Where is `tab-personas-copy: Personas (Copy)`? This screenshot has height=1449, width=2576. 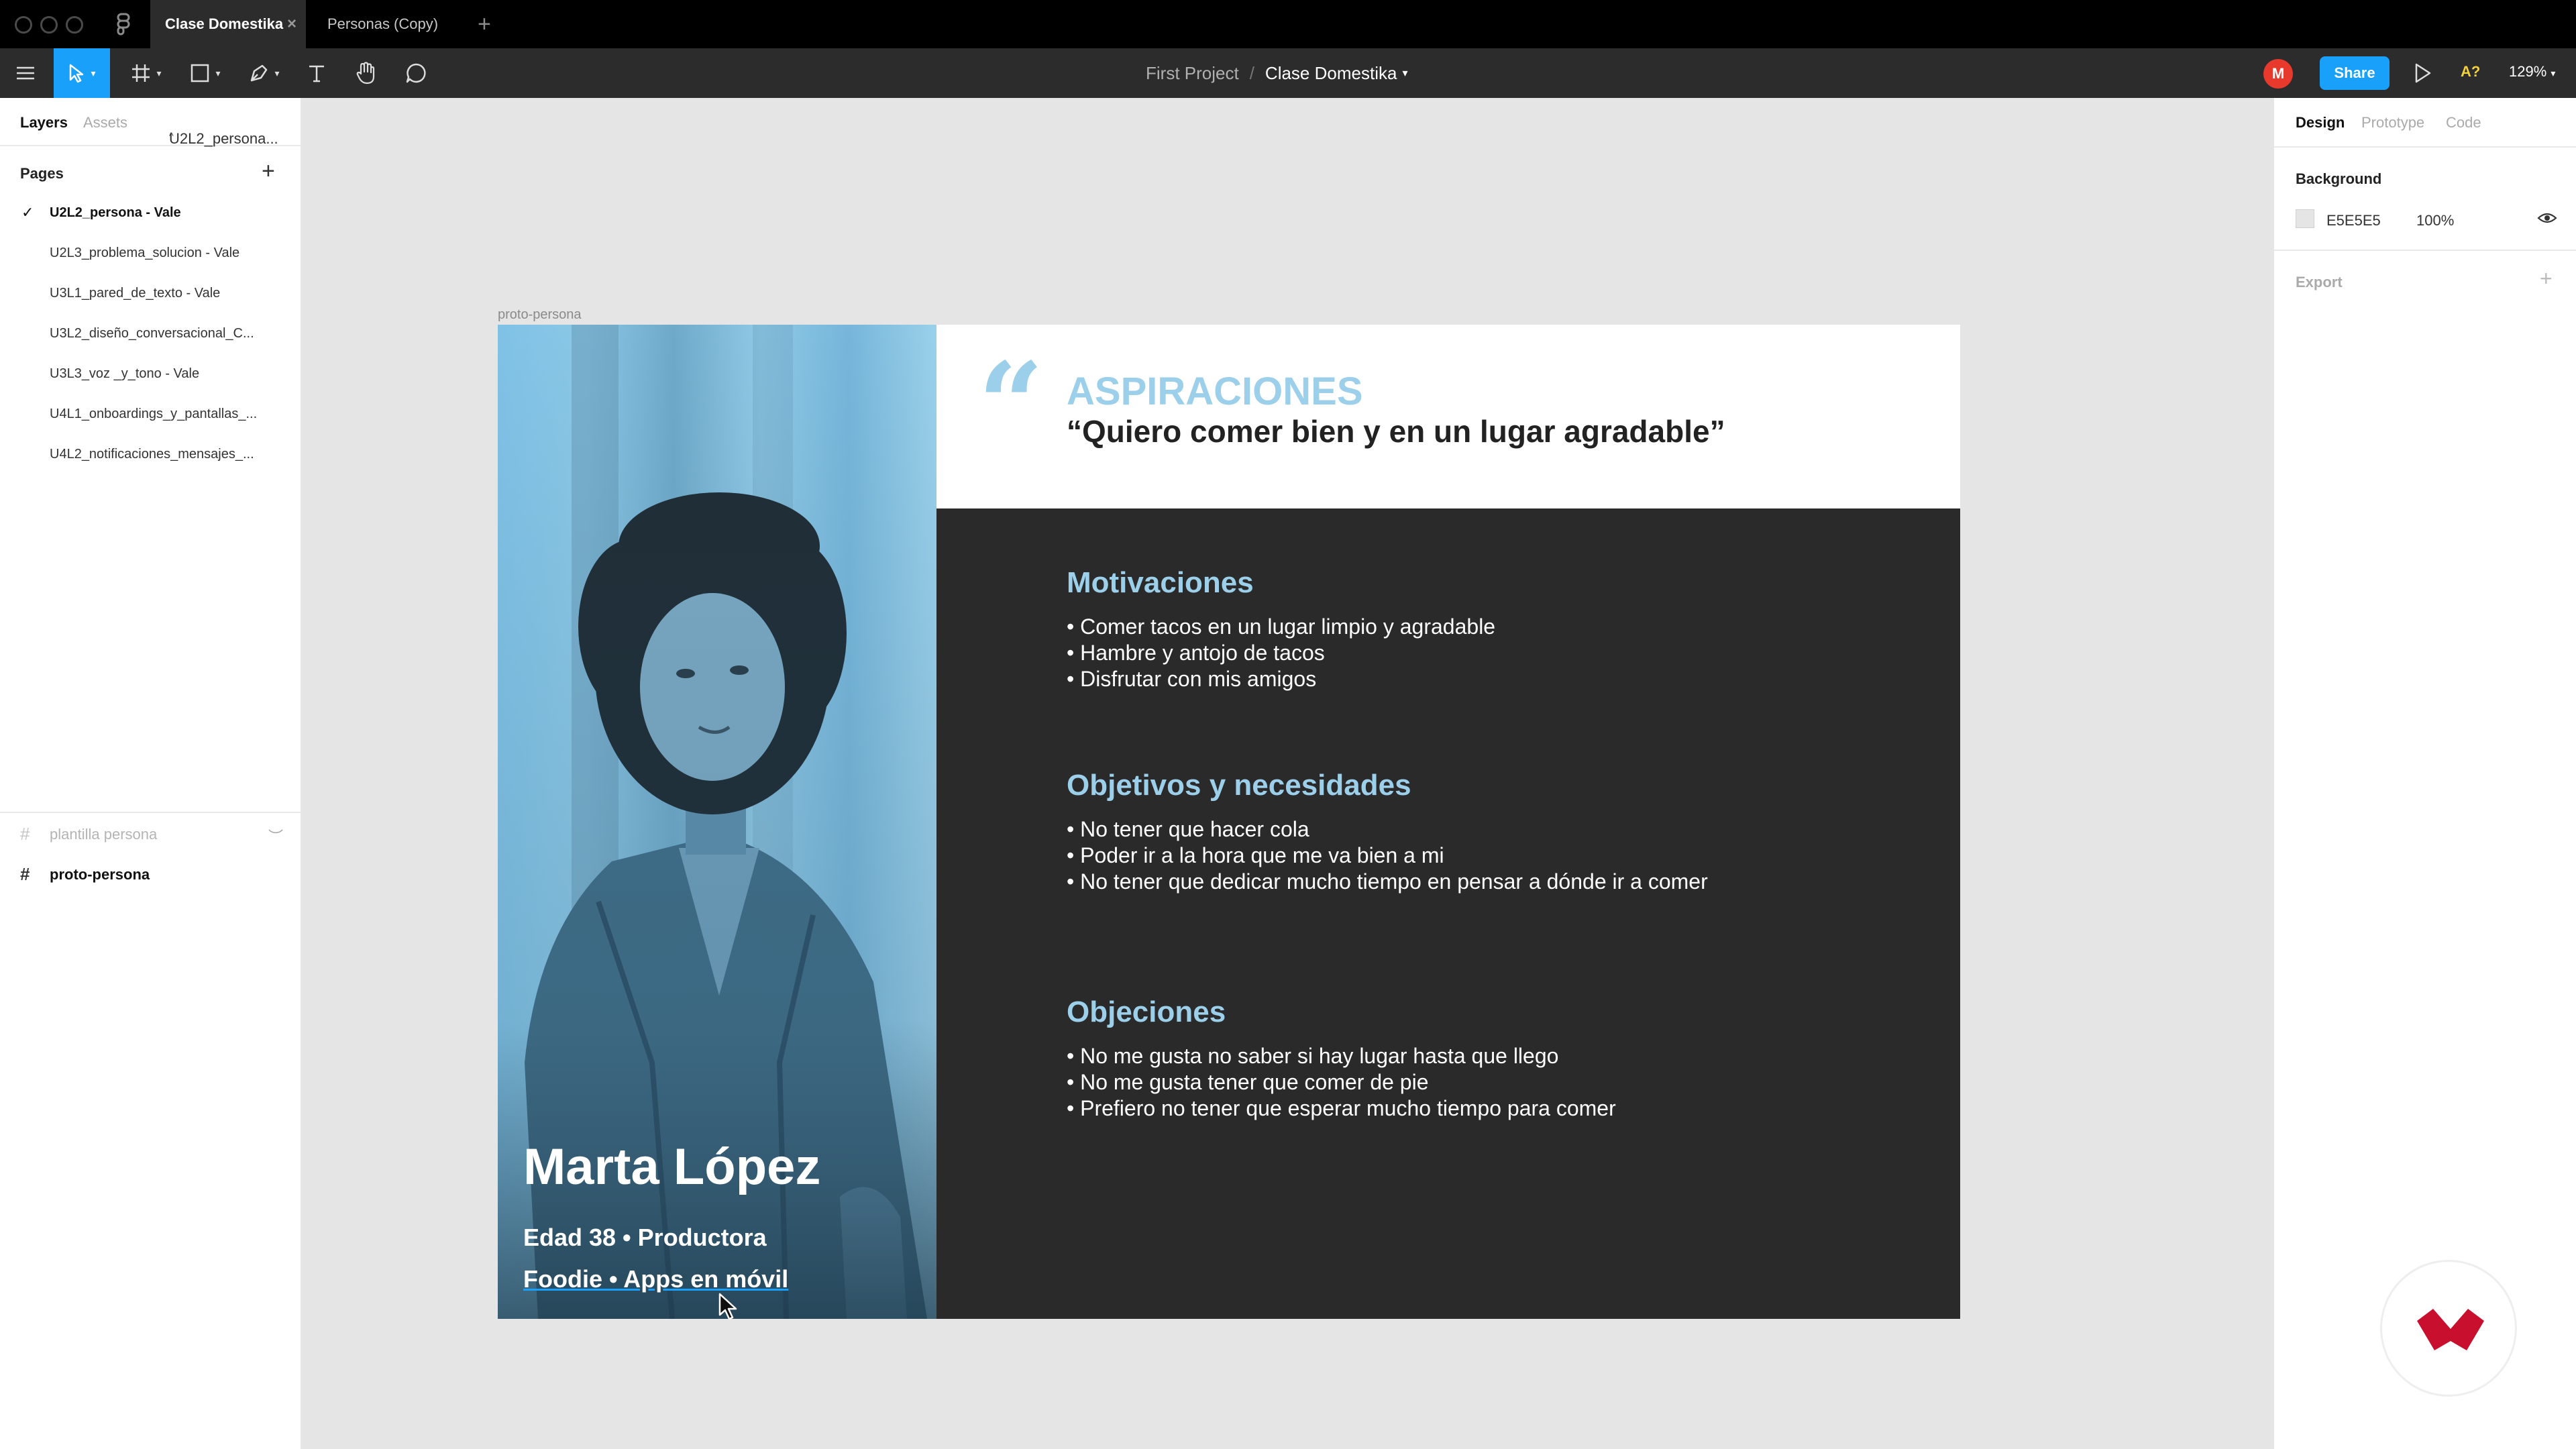 tab-personas-copy: Personas (Copy) is located at coordinates (389, 24).